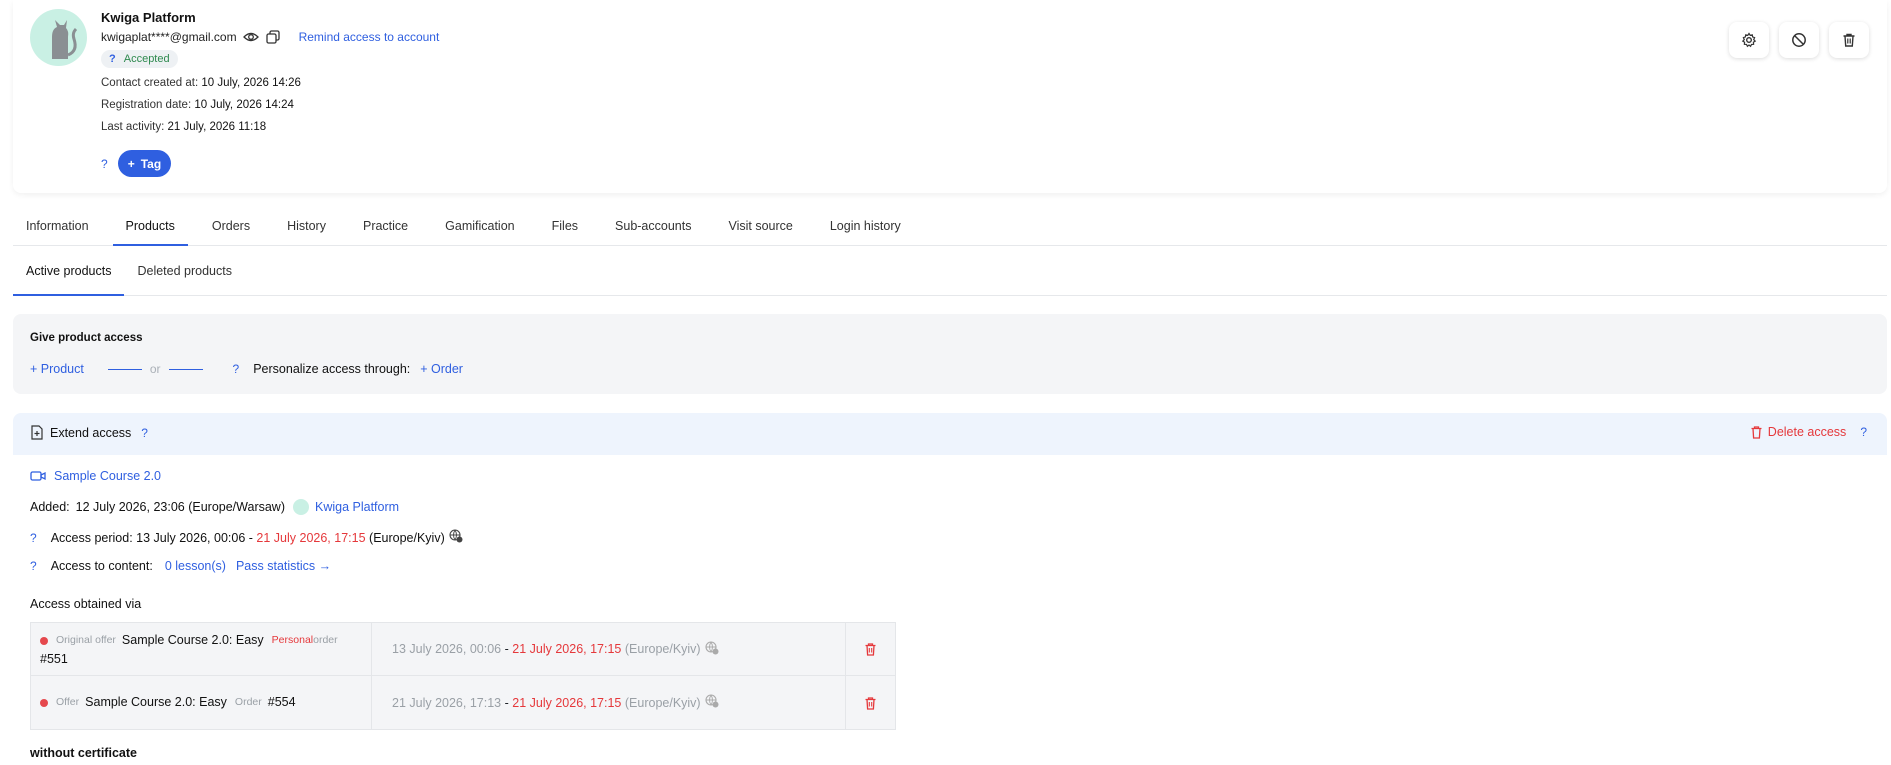 The height and width of the screenshot is (765, 1891). I want to click on extend-access-button: Extend access ?, so click(89, 432).